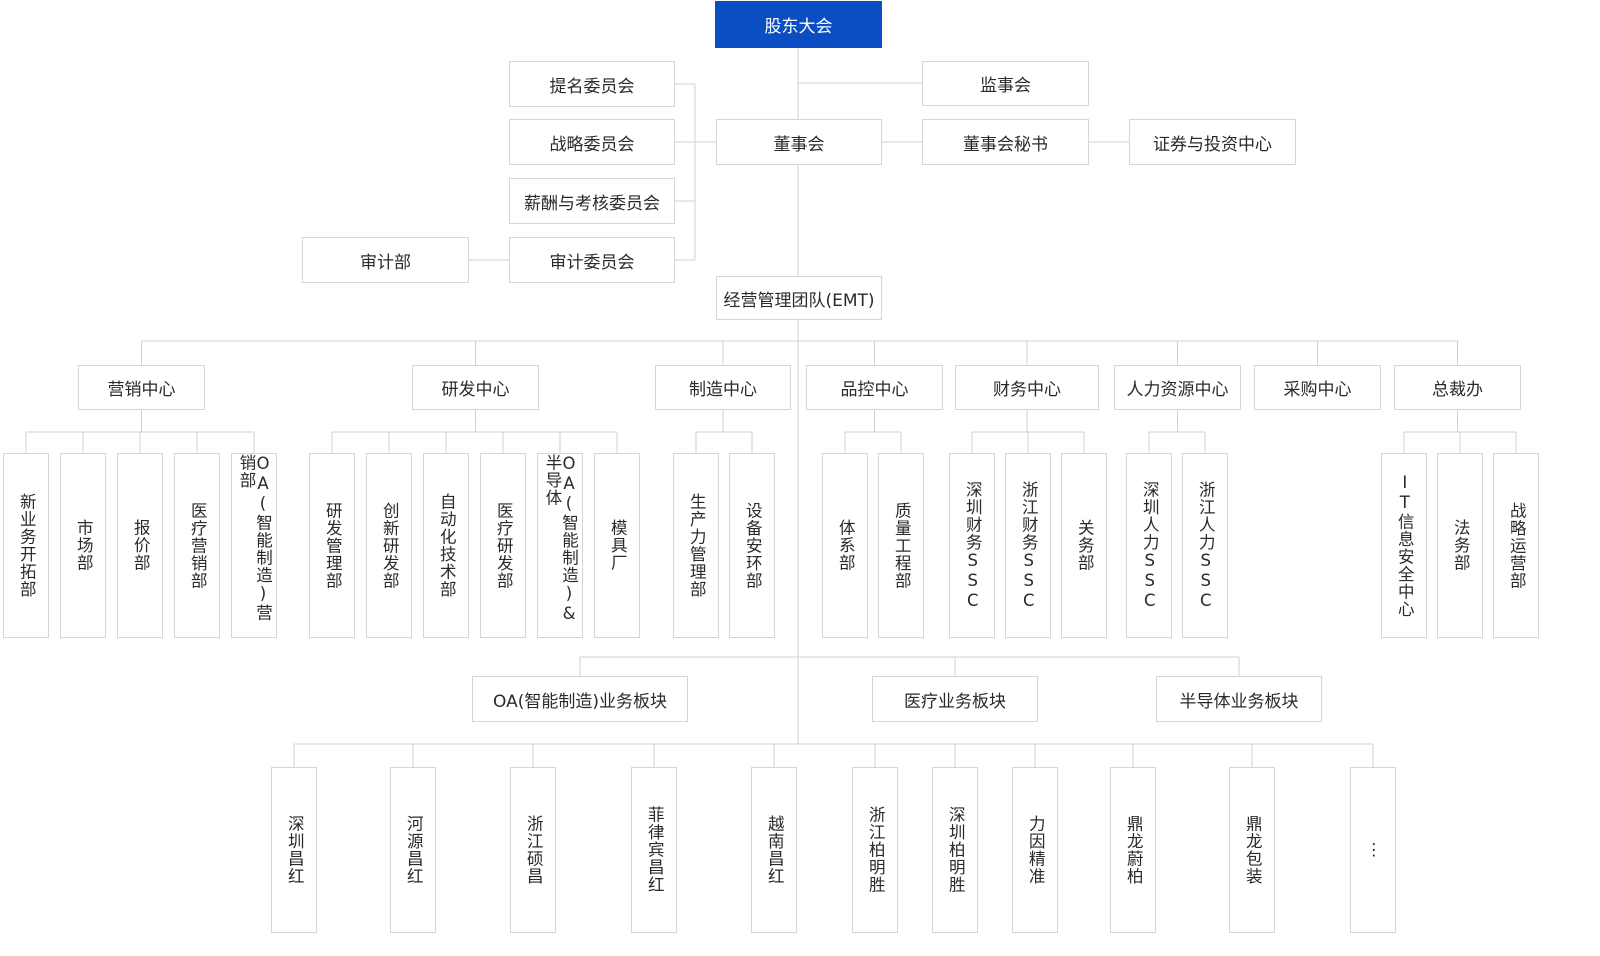  Describe the element at coordinates (592, 142) in the screenshot. I see `committee-1: 战略委员会` at that location.